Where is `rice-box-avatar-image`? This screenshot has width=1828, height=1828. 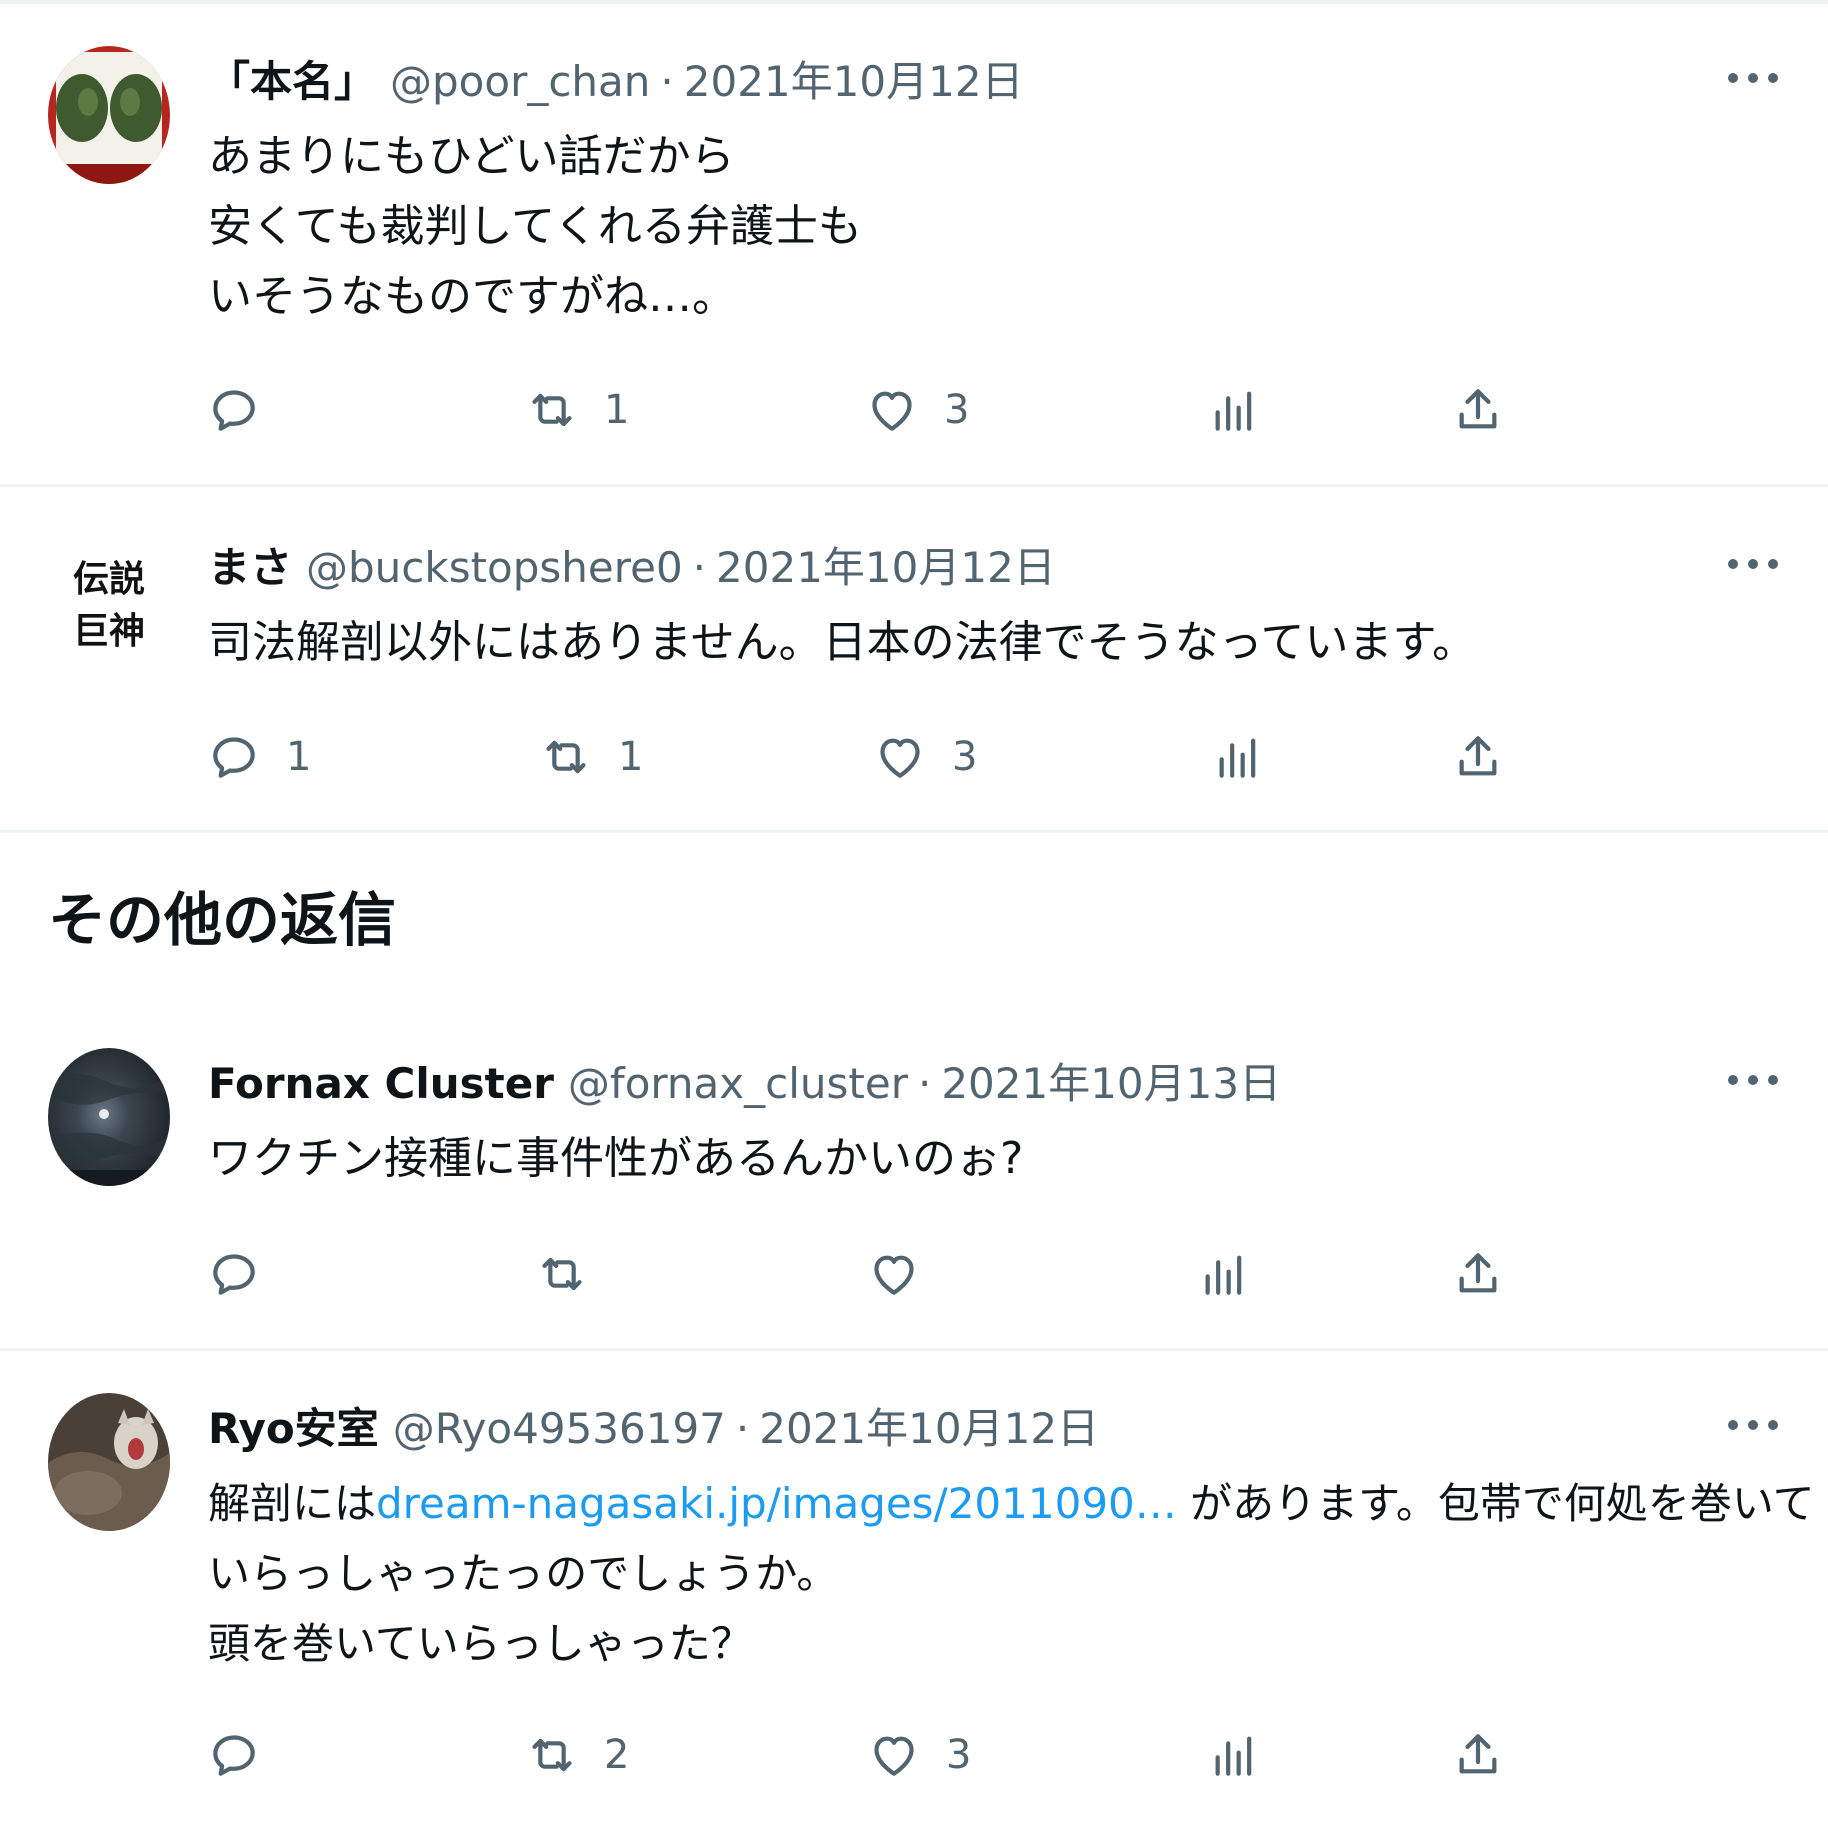 rice-box-avatar-image is located at coordinates (109, 115).